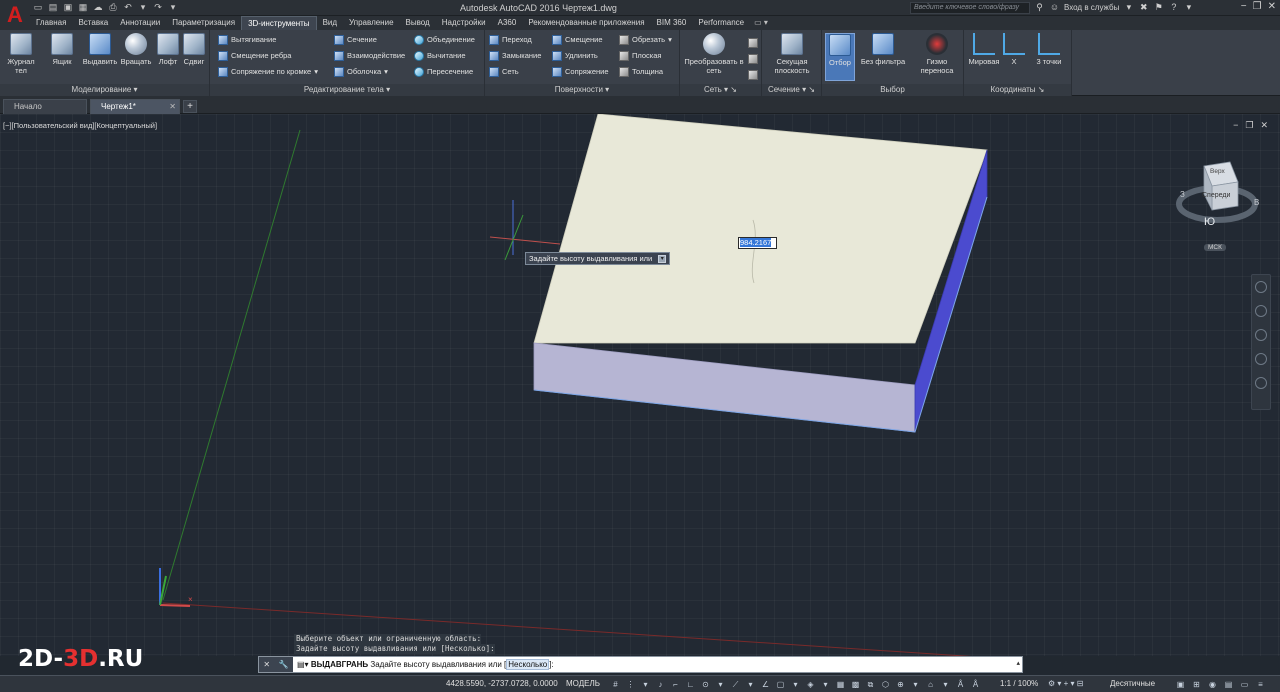  Describe the element at coordinates (791, 90) in the screenshot. I see `panel-title-section: Сечение ▾ ↘` at that location.